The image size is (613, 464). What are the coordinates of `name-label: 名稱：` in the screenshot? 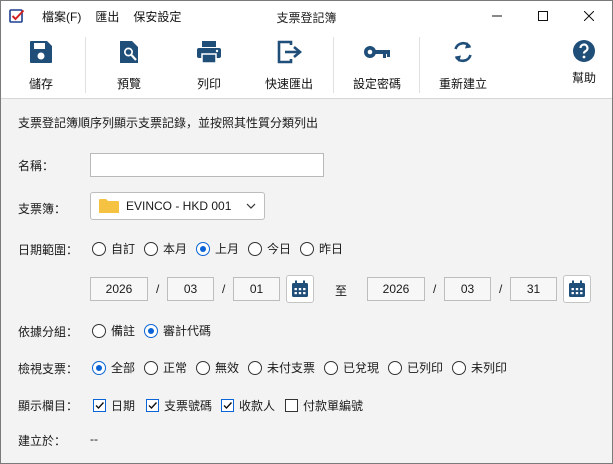 It's located at (36, 166).